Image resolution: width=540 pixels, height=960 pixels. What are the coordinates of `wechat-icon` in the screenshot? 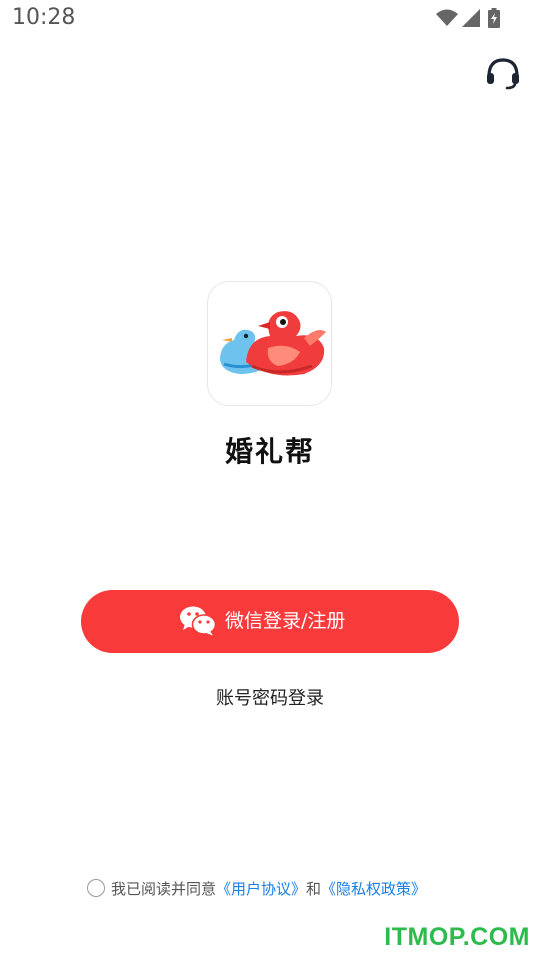 It's located at (198, 621).